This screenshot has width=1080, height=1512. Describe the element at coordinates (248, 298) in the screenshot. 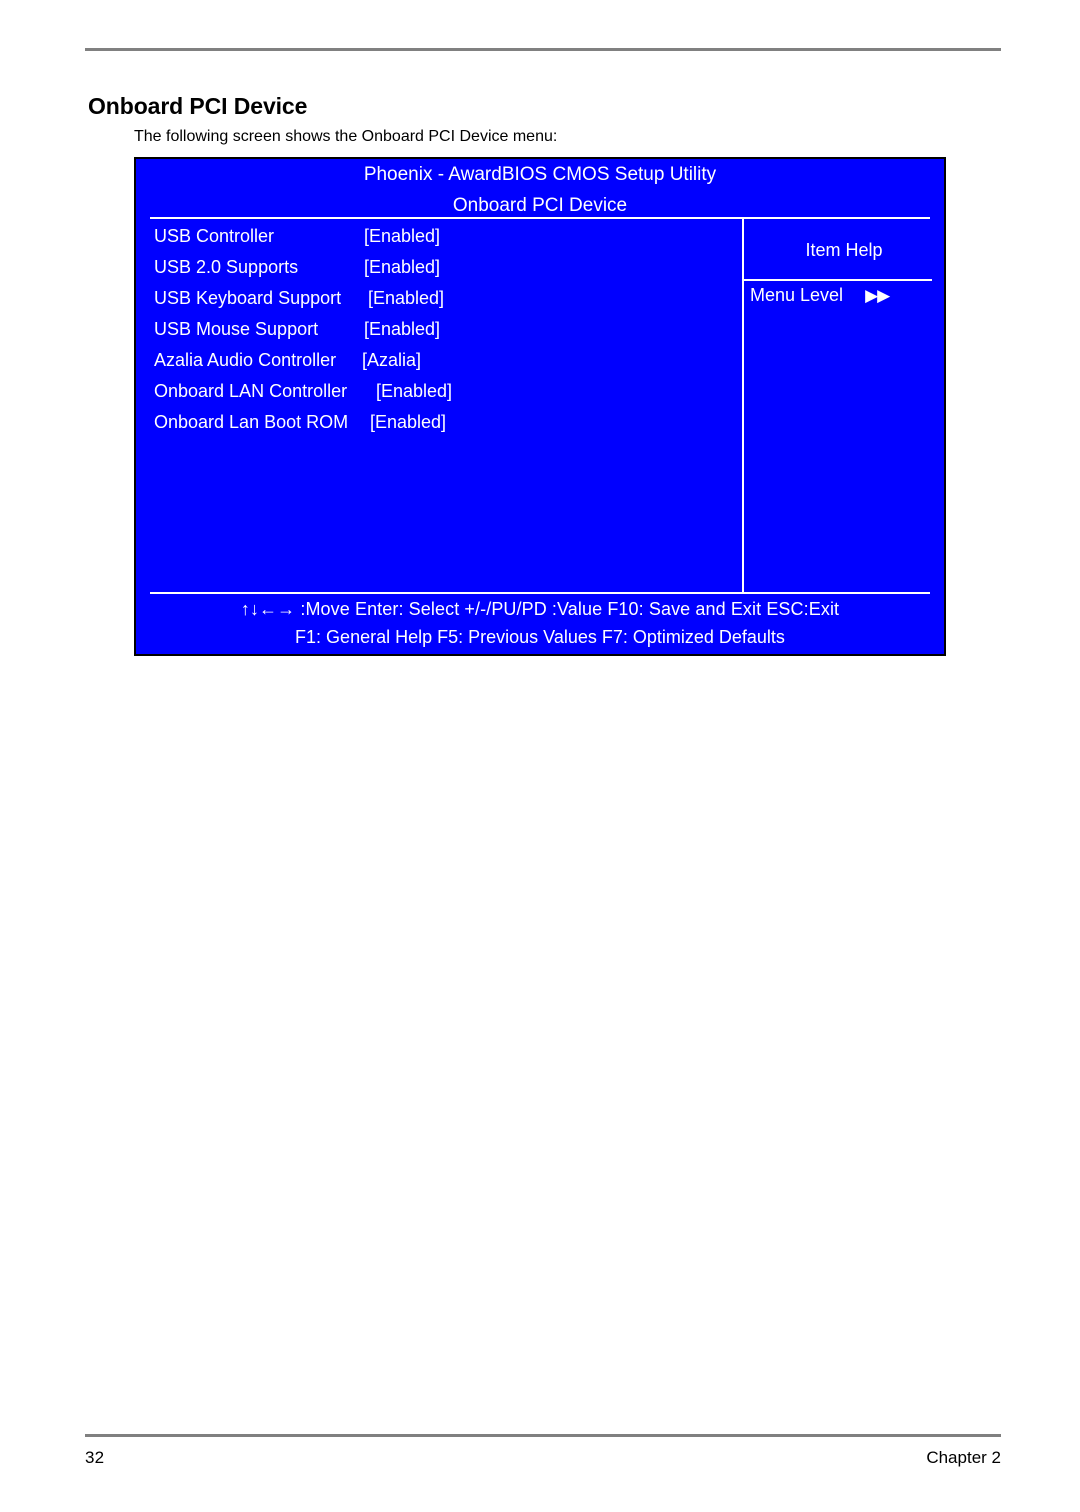

I see `bios-setting-label: USB Keyboard Support` at that location.